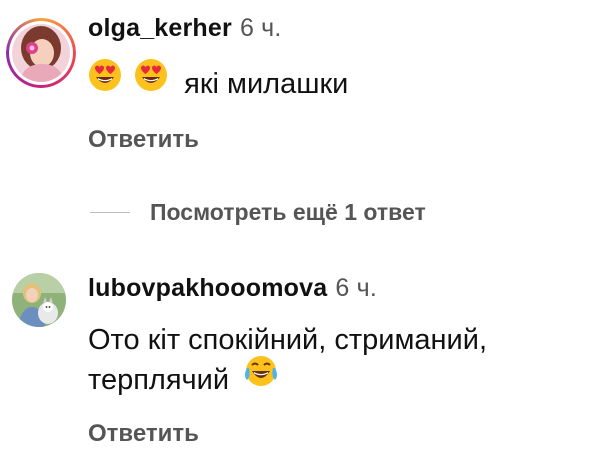 This screenshot has height=450, width=600. Describe the element at coordinates (232, 288) in the screenshot. I see `username: lubovpakhooomova 6 ч.` at that location.